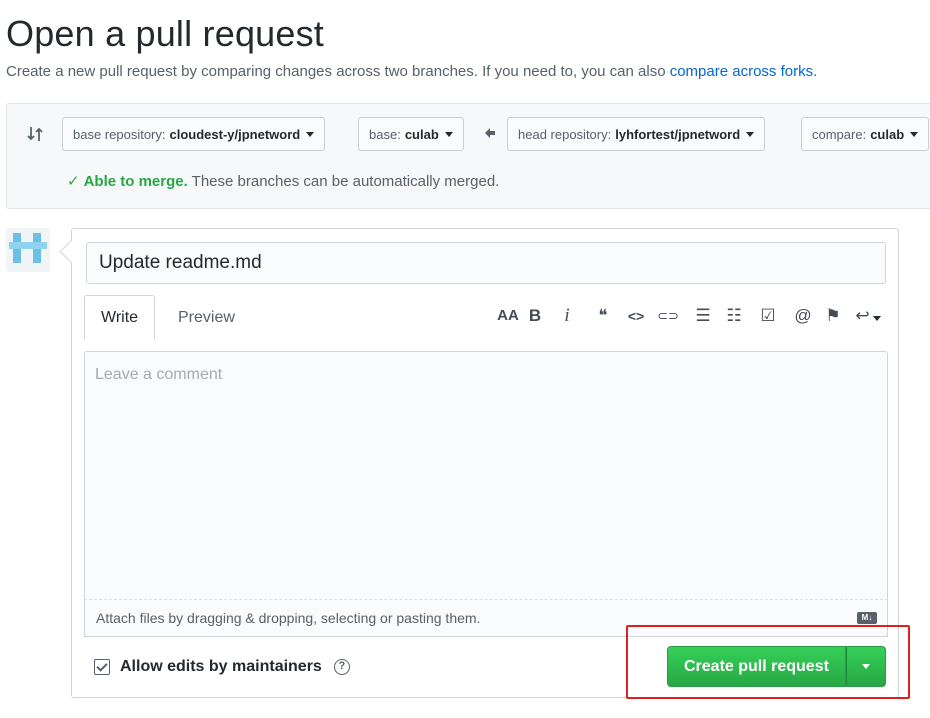 The width and height of the screenshot is (930, 718). Describe the element at coordinates (535, 316) in the screenshot. I see `bold-icon: B` at that location.